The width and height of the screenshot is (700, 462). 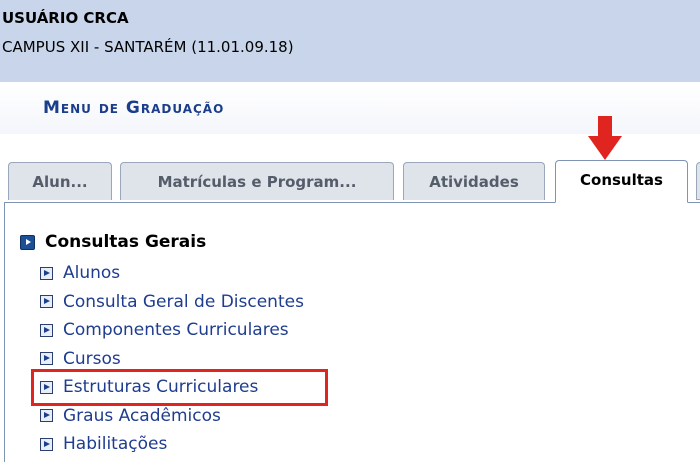 I want to click on list-item-componentes-curriculares: Componentes Curriculares, so click(x=172, y=330).